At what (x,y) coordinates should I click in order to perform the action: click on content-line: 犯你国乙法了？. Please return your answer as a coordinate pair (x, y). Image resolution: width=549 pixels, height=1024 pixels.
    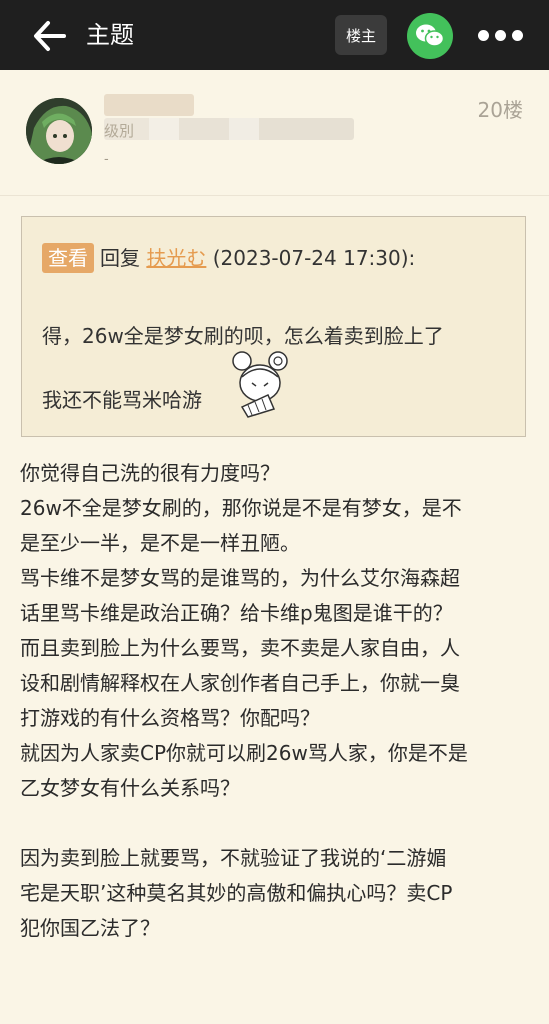
    Looking at the image, I should click on (90, 928).